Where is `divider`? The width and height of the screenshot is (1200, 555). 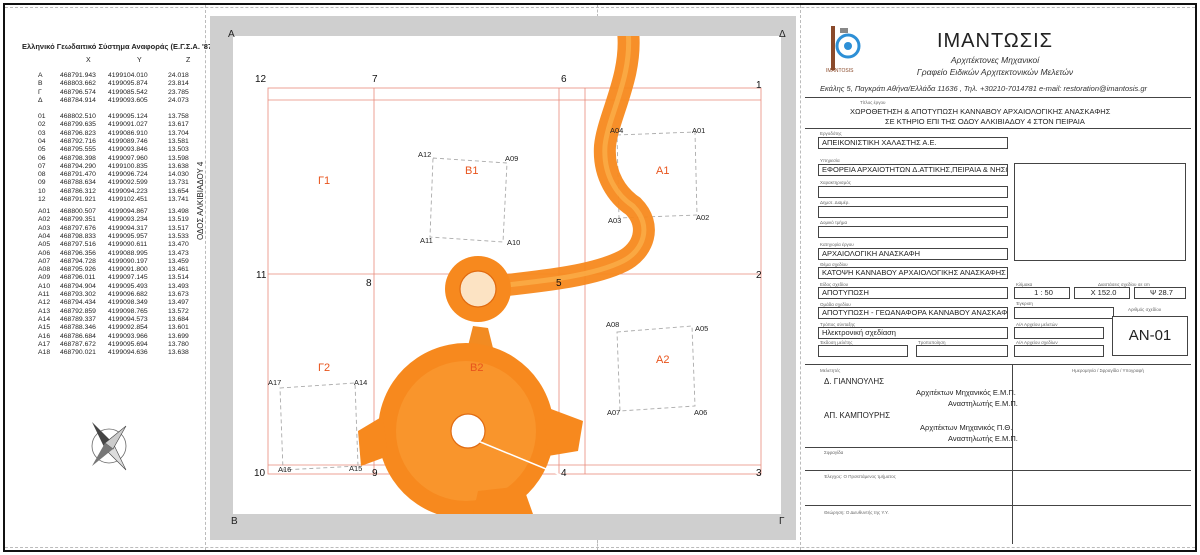 divider is located at coordinates (998, 505).